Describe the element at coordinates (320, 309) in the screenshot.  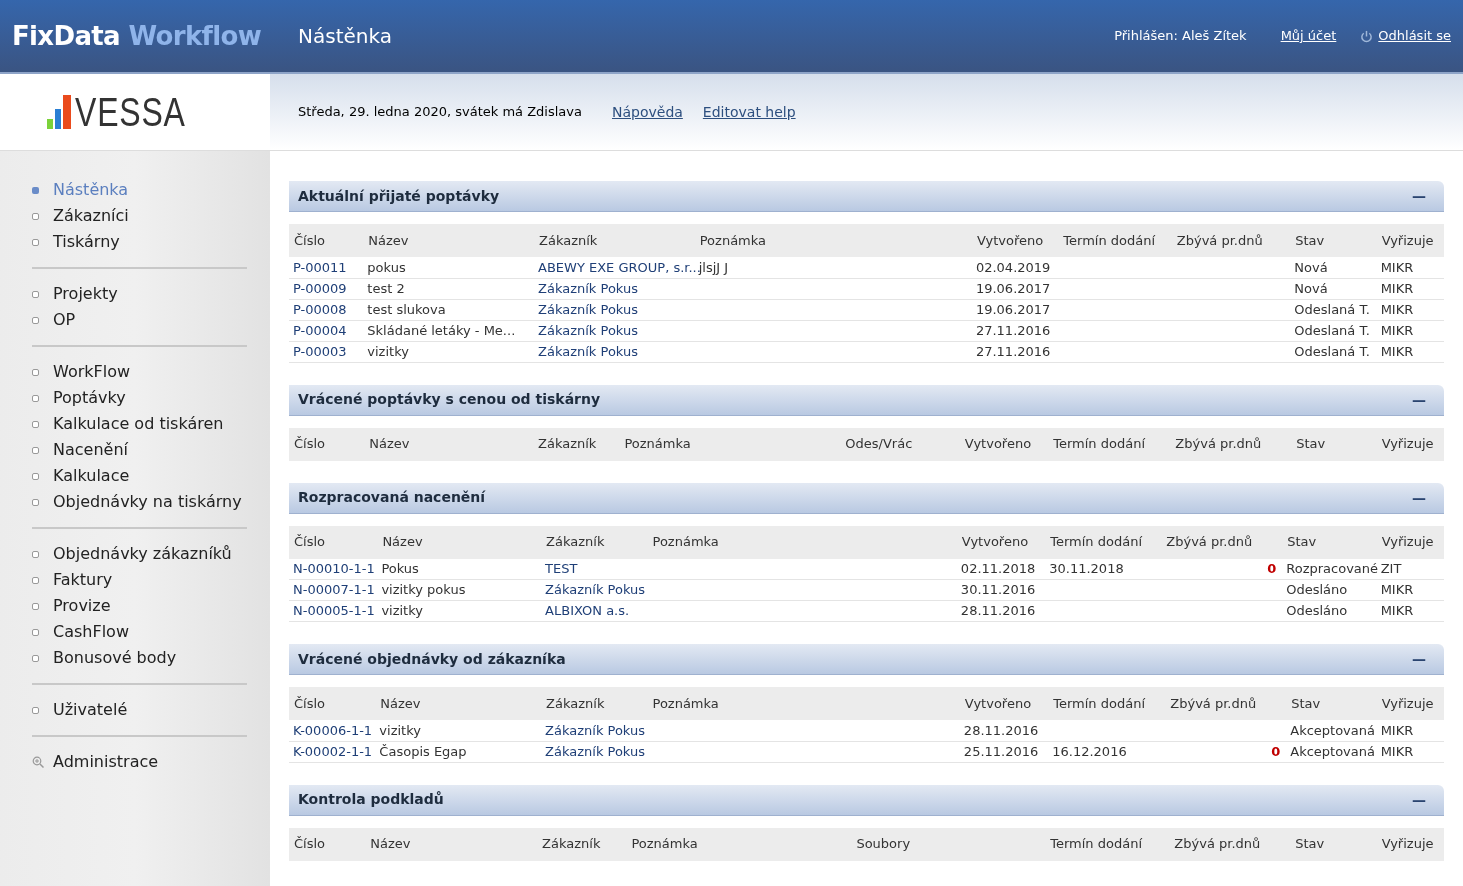
I see `table-link: P-00008` at that location.